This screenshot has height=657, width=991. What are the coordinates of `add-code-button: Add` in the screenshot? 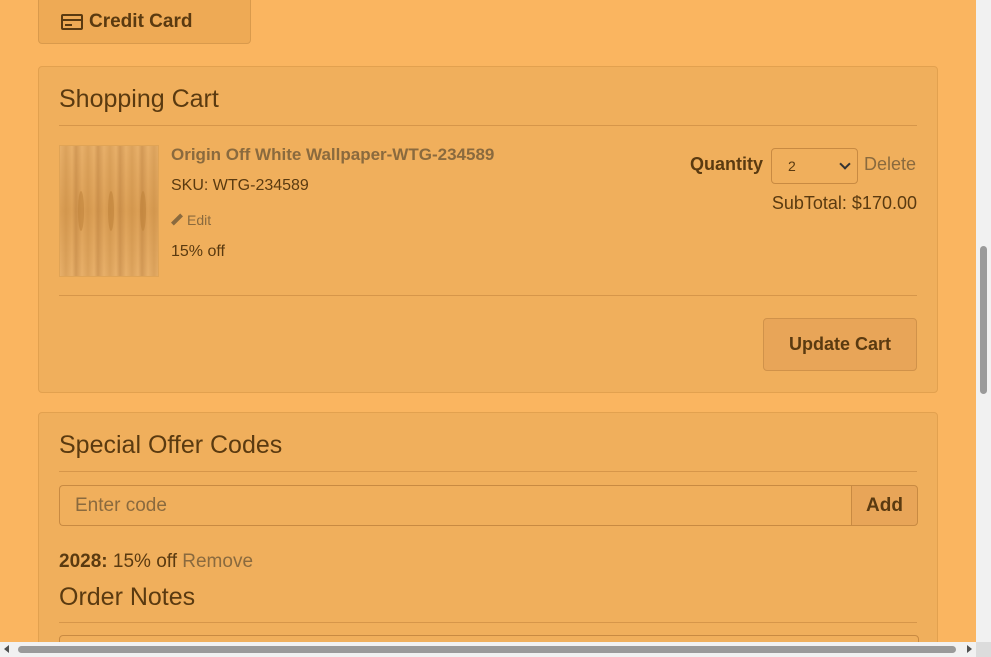 It's located at (884, 505).